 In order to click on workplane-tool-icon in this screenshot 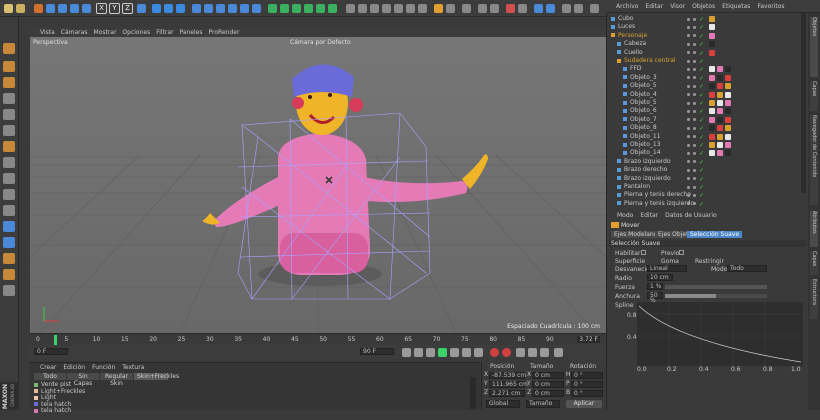, I will do `click(9, 98)`.